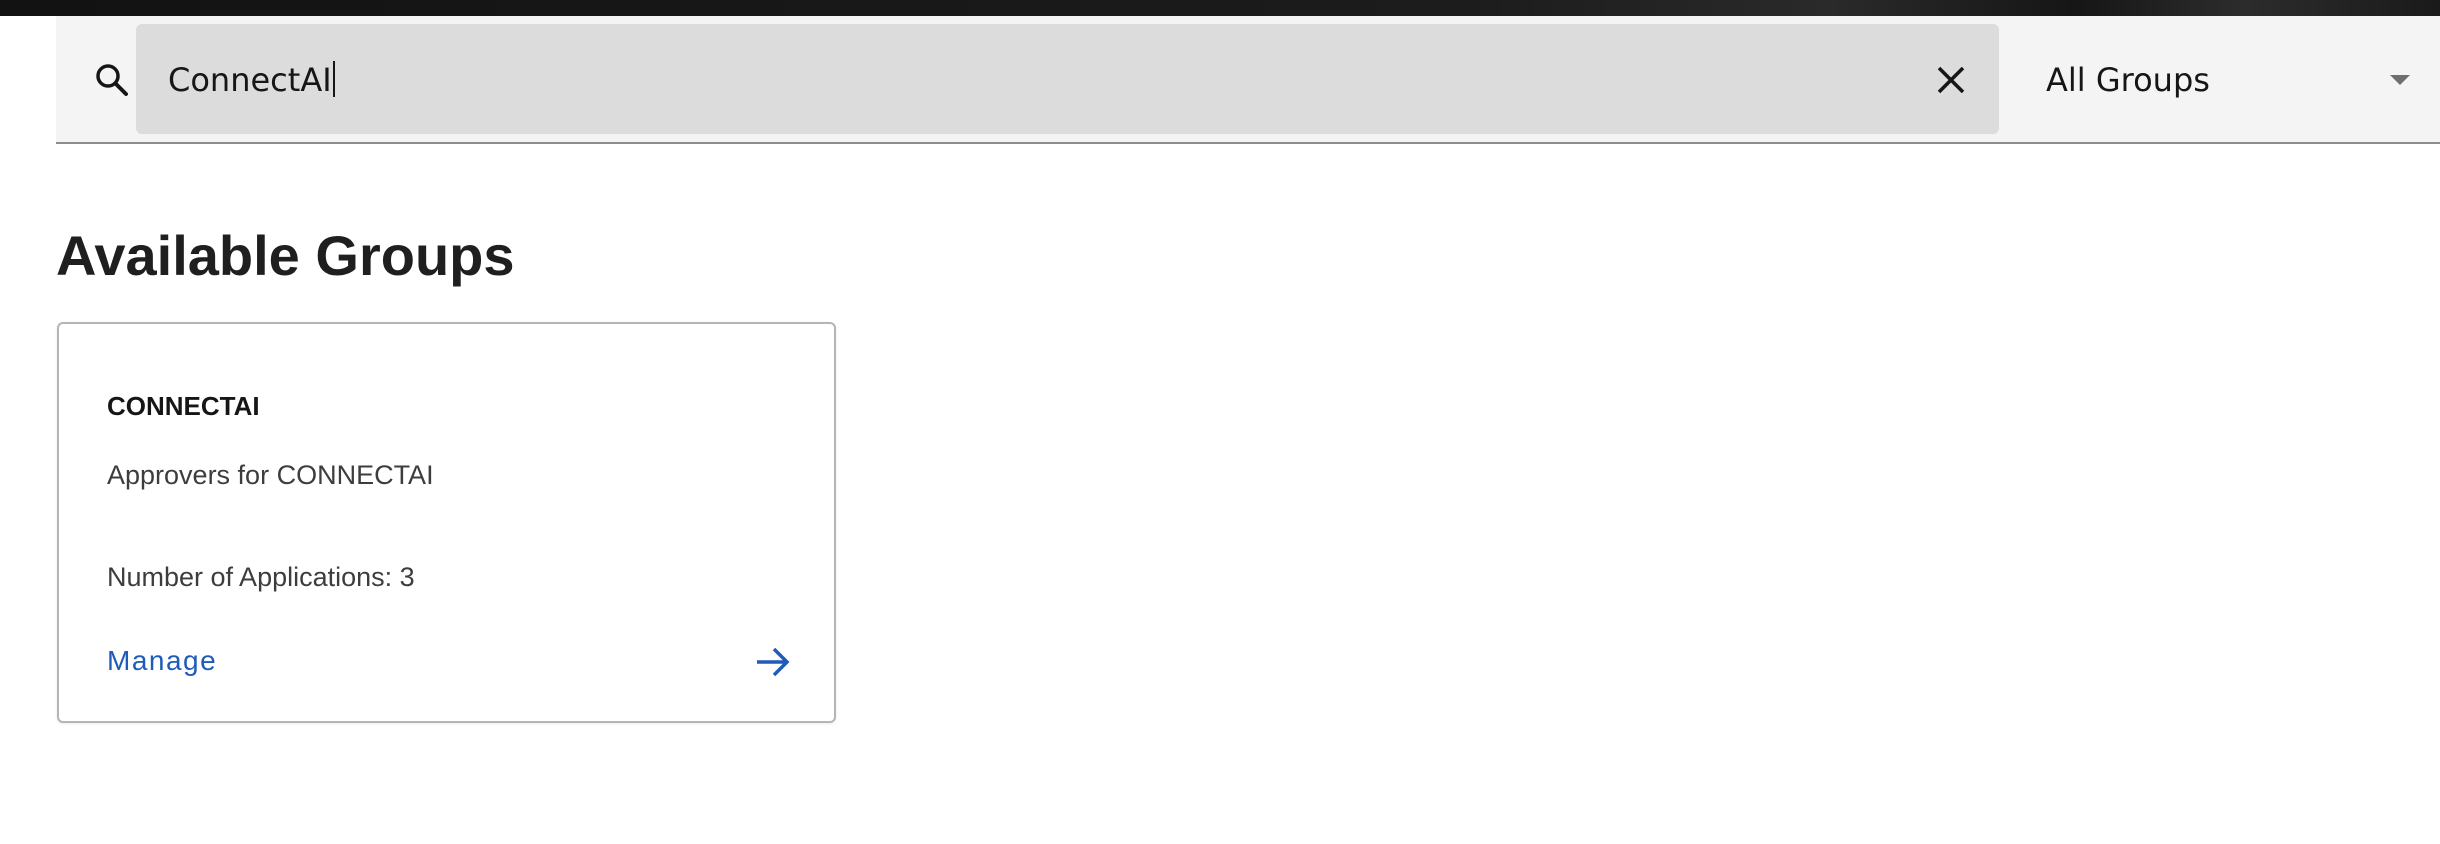  I want to click on manage-link-label: Manage, so click(162, 661).